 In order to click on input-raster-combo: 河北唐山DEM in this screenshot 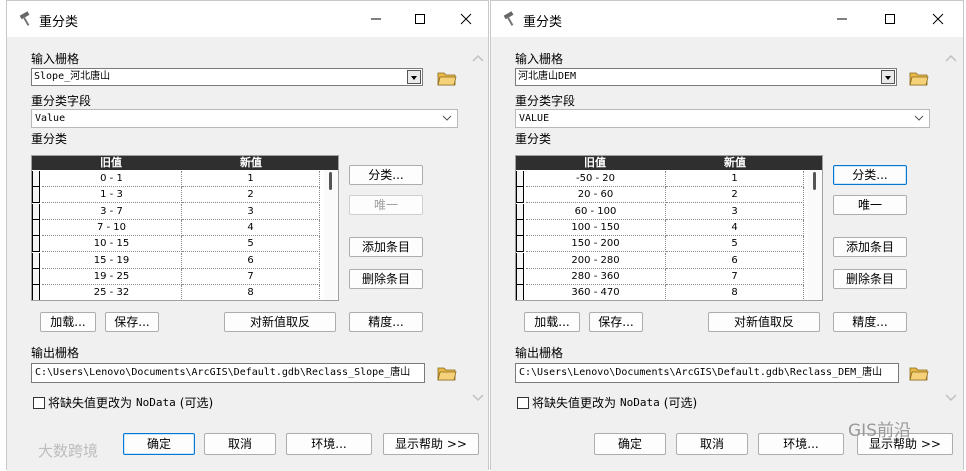, I will do `click(706, 77)`.